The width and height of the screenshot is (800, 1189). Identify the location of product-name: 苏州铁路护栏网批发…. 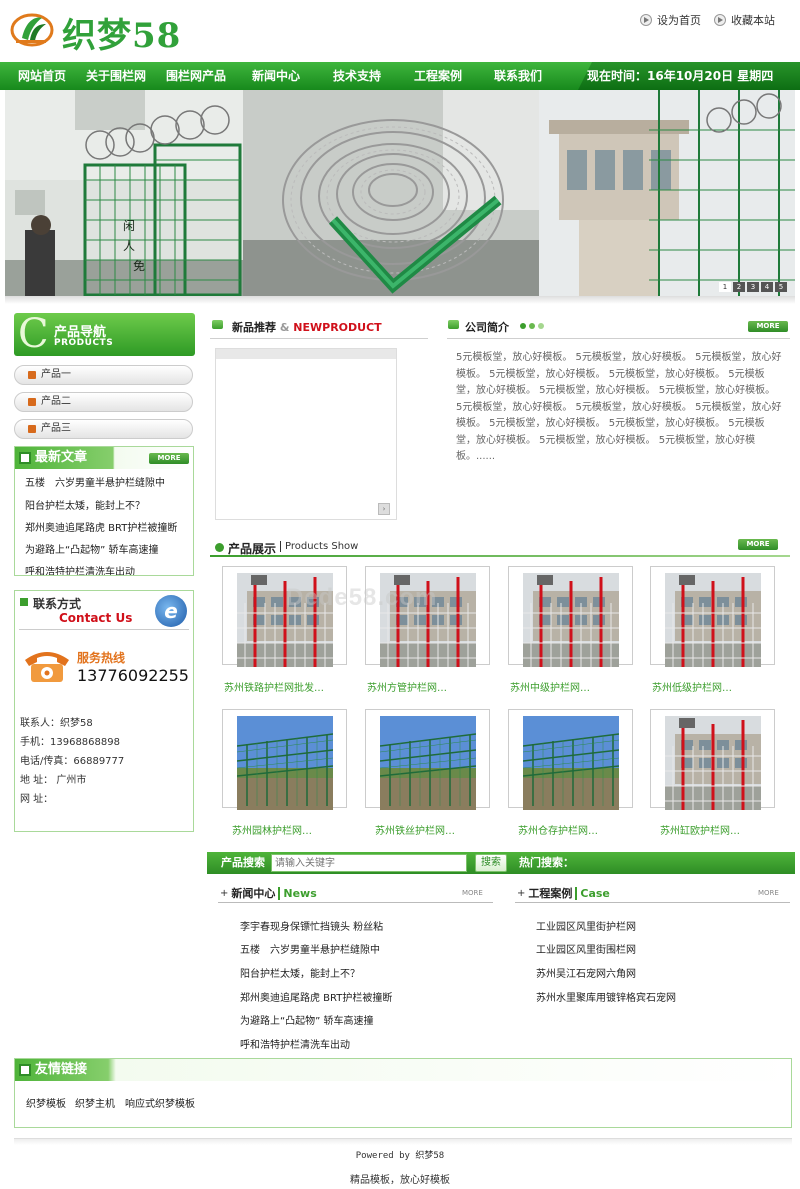
(274, 686).